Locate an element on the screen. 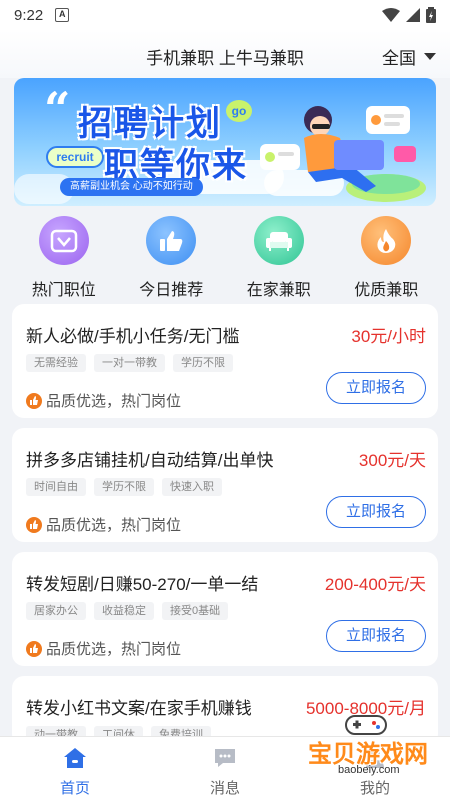 This screenshot has width=450, height=800. heart-badge-icon is located at coordinates (63, 240).